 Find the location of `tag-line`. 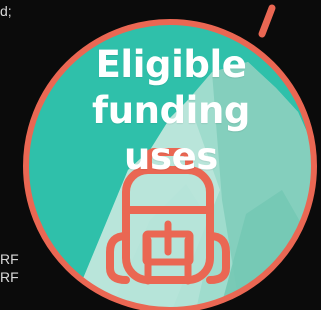

tag-line is located at coordinates (267, 21).